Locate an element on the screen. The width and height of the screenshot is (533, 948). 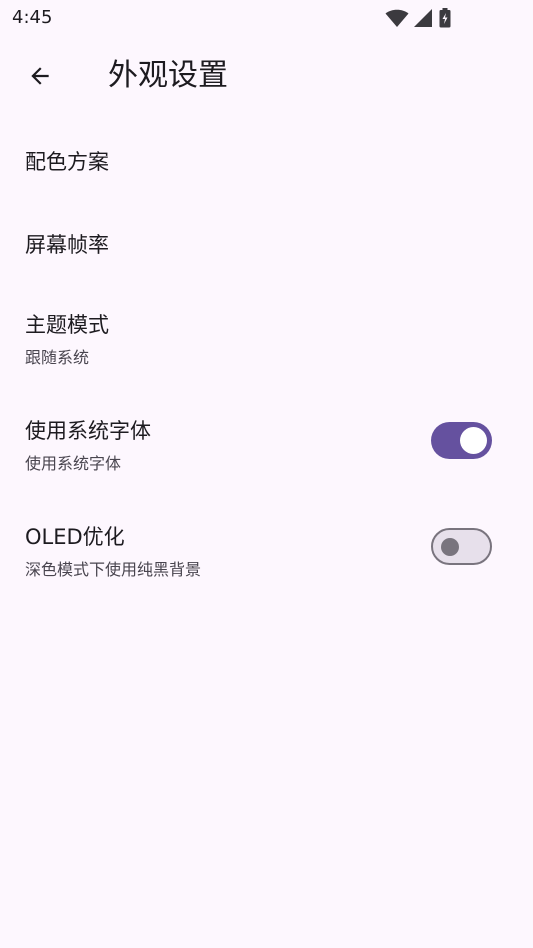
oled-setting: OLED优化 深色模式下使用纯黑背景 is located at coordinates (266, 550).